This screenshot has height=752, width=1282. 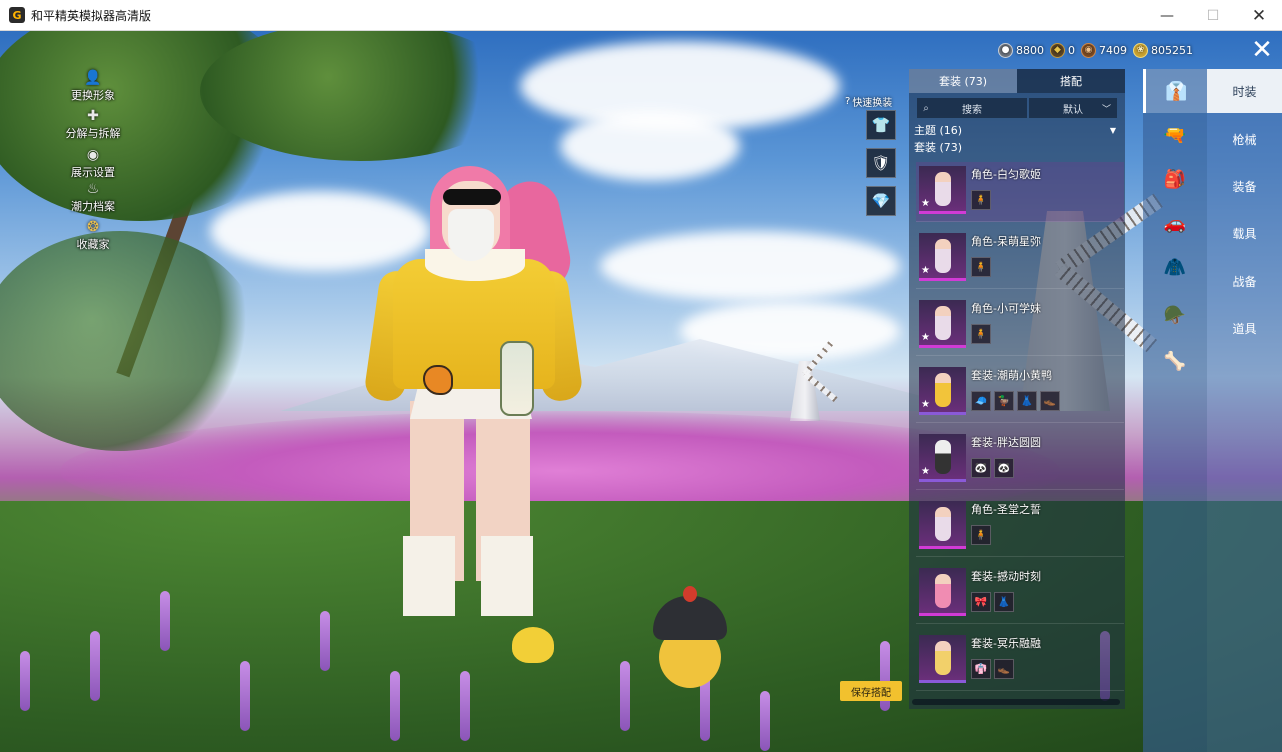 I want to click on gold-coin-icon: ❀, so click(x=1140, y=50).